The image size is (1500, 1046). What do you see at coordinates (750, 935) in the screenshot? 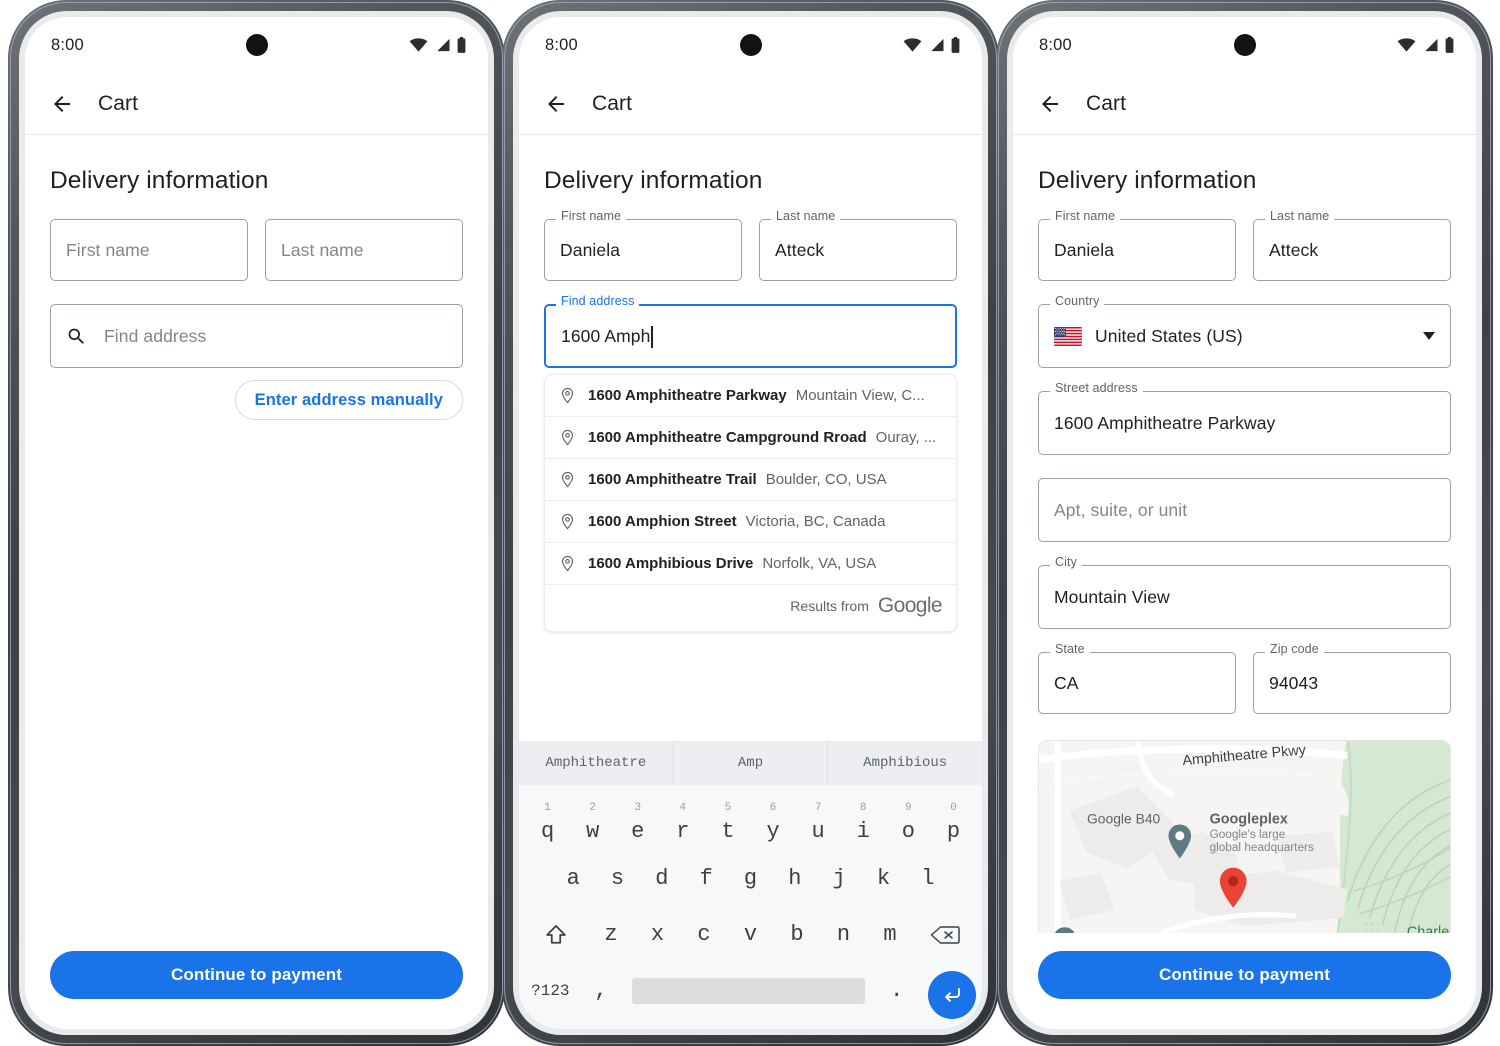
I see `key-v: v` at bounding box center [750, 935].